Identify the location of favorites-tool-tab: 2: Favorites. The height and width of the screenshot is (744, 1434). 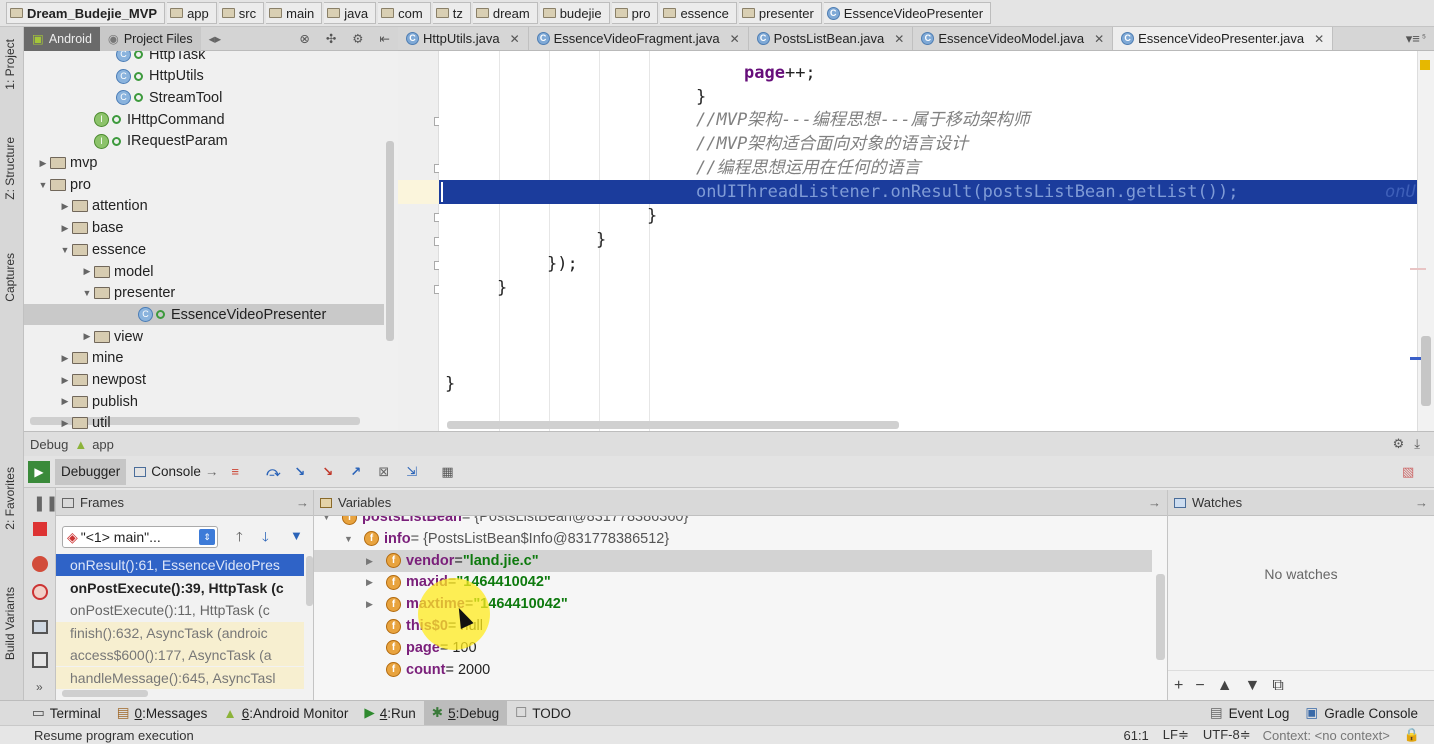
(10, 498).